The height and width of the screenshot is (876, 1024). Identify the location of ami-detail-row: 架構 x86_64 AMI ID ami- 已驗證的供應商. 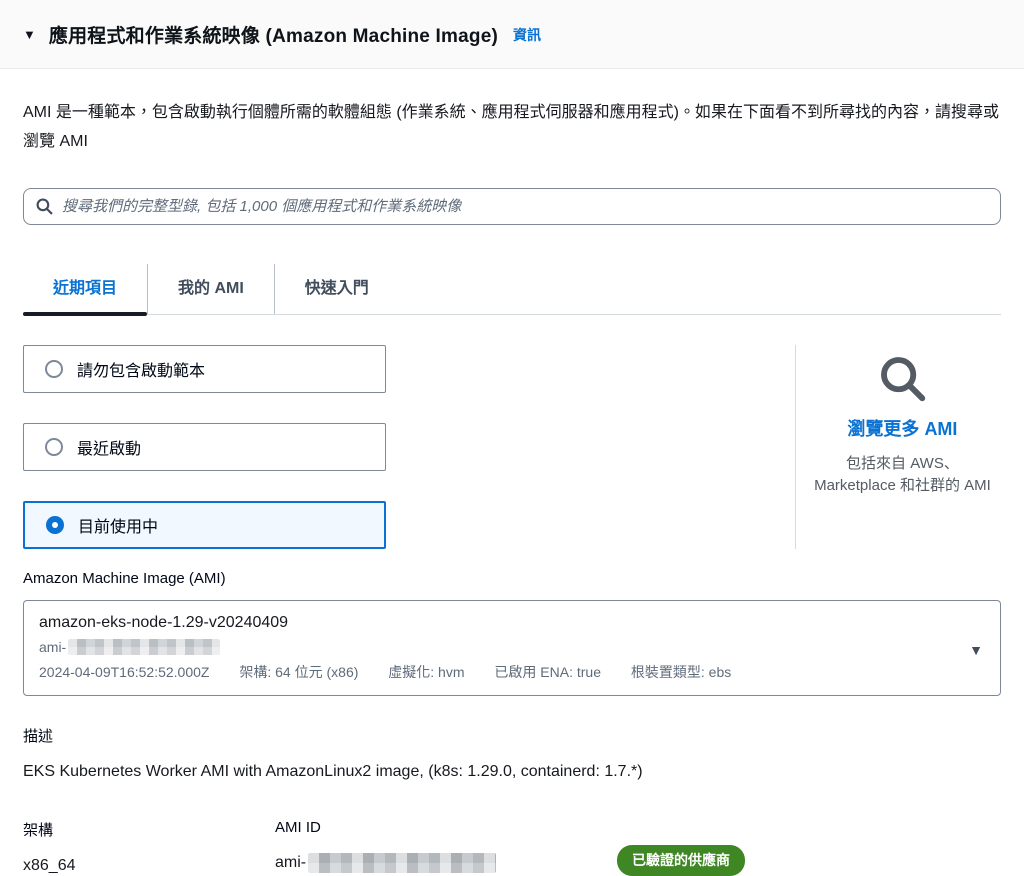
(512, 847).